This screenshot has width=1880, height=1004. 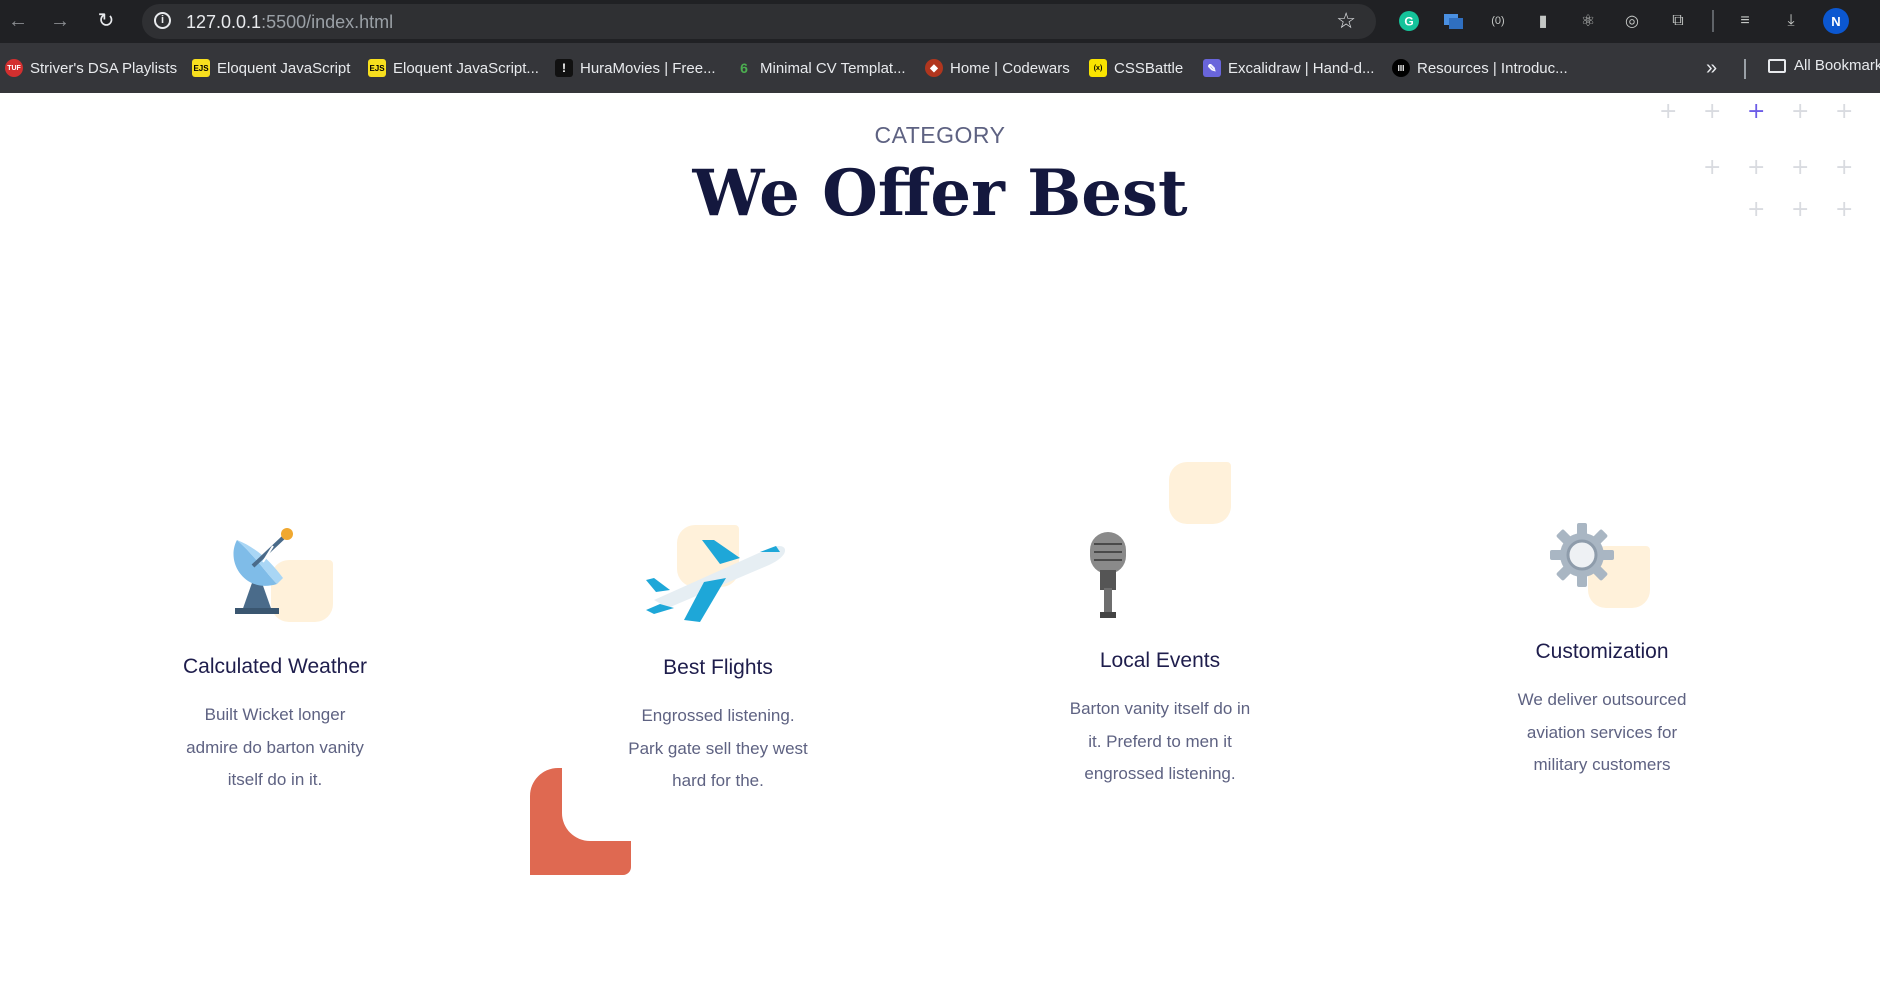 I want to click on react-devtools-icon: ⚛, so click(x=1588, y=21).